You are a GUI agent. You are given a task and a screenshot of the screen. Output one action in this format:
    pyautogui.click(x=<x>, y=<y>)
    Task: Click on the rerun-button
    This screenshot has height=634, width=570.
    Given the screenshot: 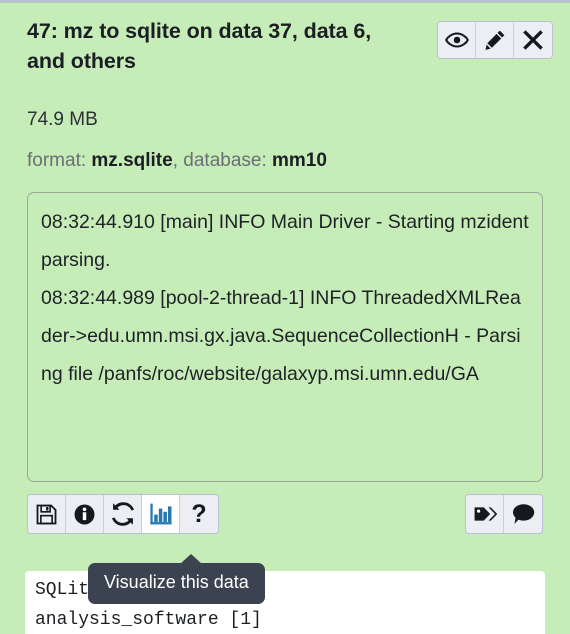 What is the action you would take?
    pyautogui.click(x=123, y=514)
    